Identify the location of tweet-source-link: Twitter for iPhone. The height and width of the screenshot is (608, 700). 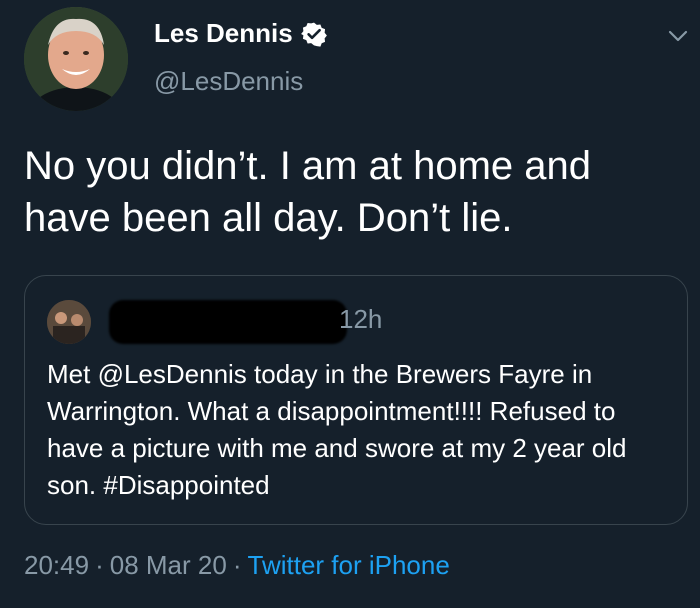
(349, 565).